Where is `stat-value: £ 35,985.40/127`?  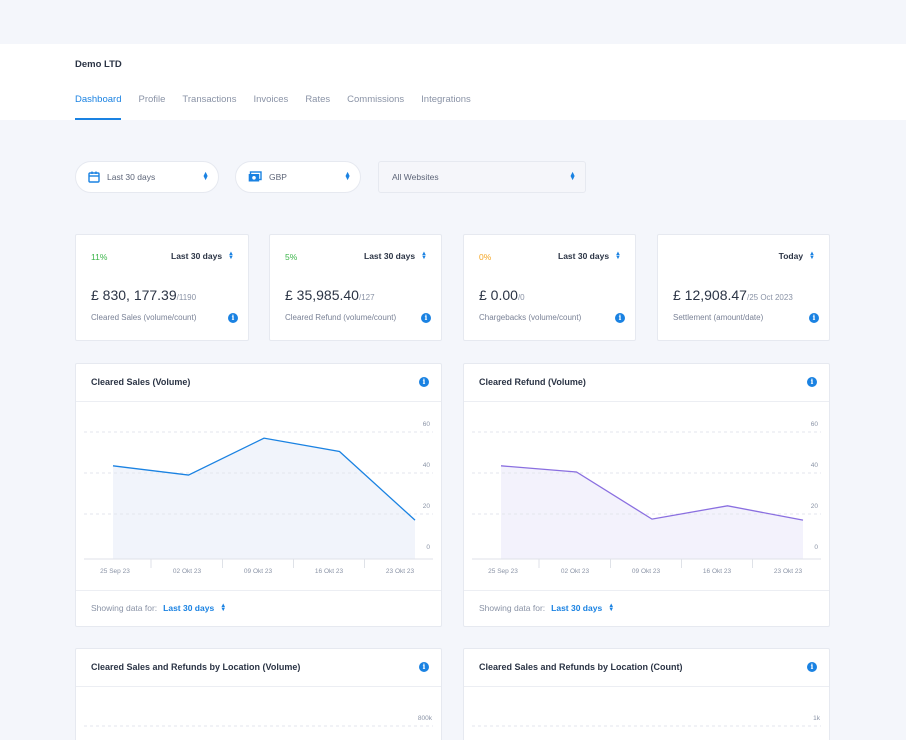 stat-value: £ 35,985.40/127 is located at coordinates (330, 295).